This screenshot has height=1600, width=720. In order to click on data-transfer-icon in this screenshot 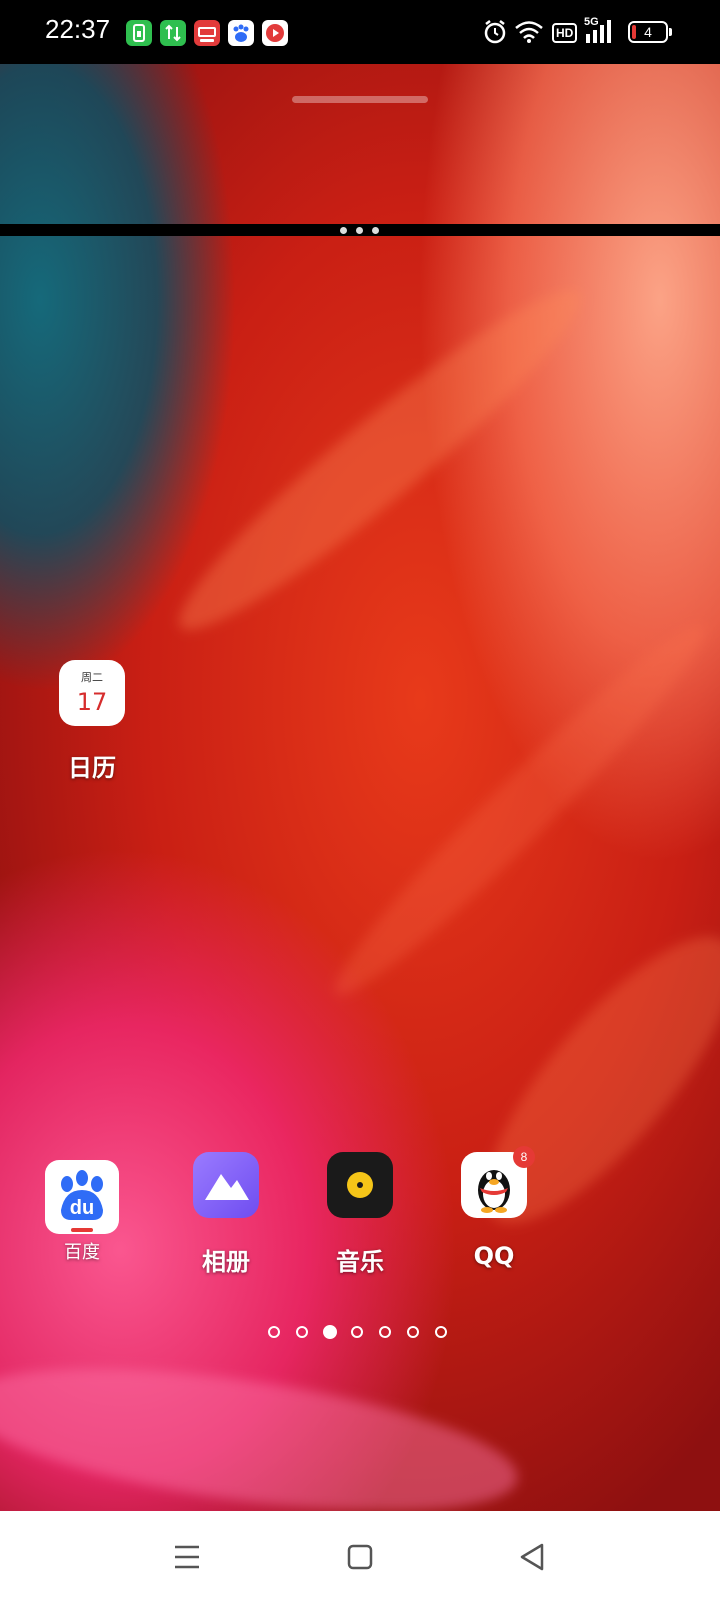, I will do `click(173, 33)`.